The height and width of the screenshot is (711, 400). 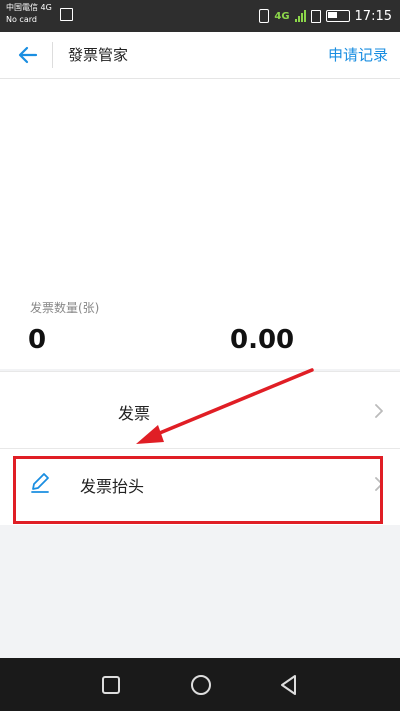 What do you see at coordinates (29, 7) in the screenshot?
I see `carrier-name: 中国電信 4G` at bounding box center [29, 7].